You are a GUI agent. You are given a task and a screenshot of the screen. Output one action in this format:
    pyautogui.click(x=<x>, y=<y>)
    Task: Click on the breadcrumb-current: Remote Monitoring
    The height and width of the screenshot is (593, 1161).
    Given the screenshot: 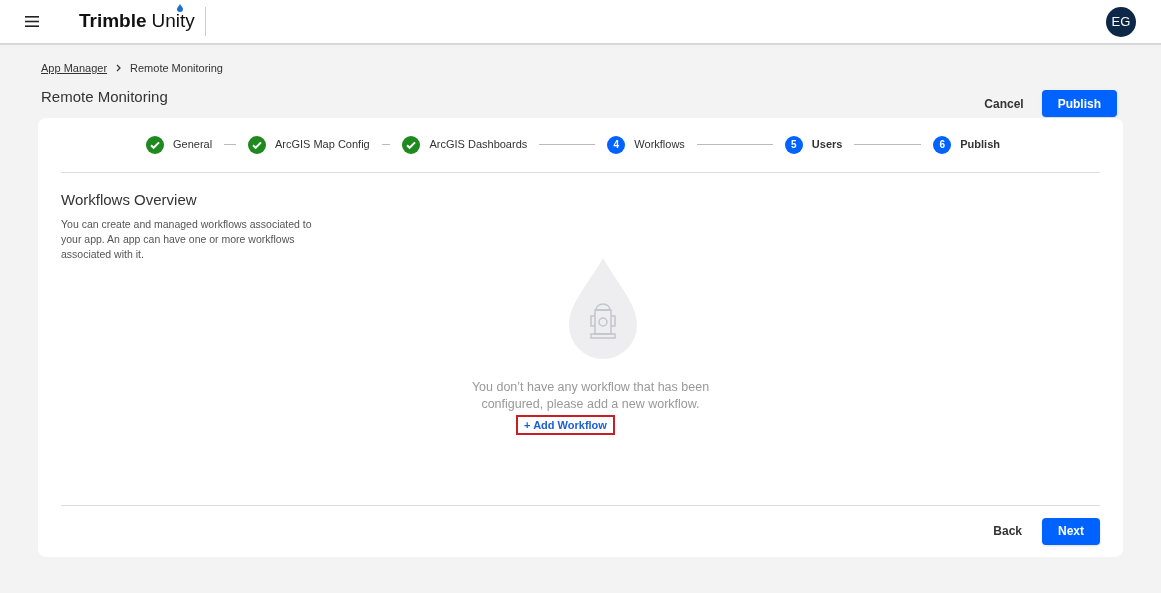 What is the action you would take?
    pyautogui.click(x=176, y=68)
    